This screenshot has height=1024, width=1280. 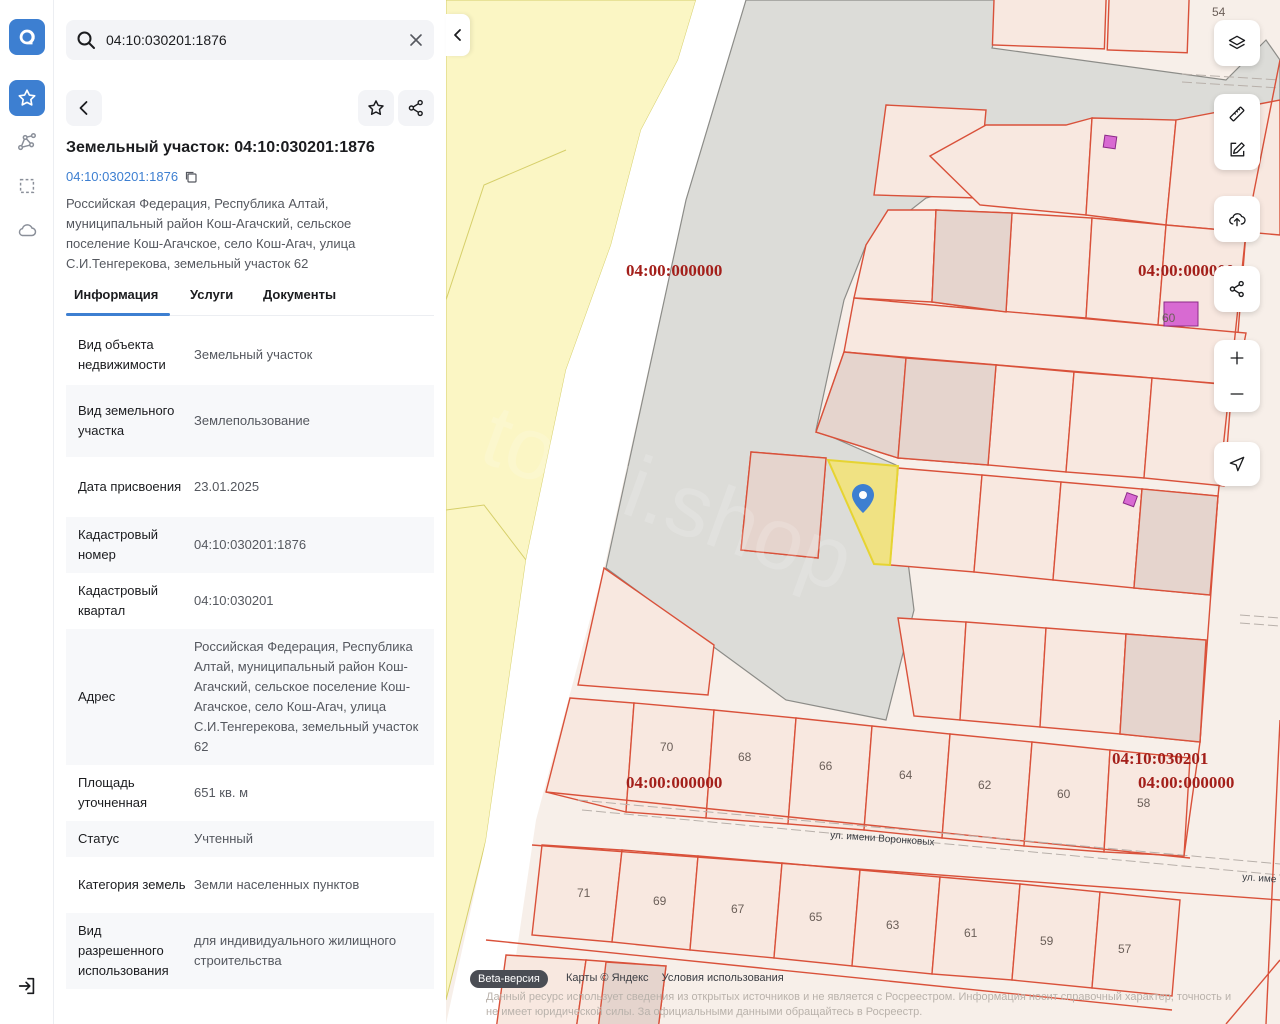 What do you see at coordinates (253, 354) in the screenshot?
I see `row-value: Земельный участок` at bounding box center [253, 354].